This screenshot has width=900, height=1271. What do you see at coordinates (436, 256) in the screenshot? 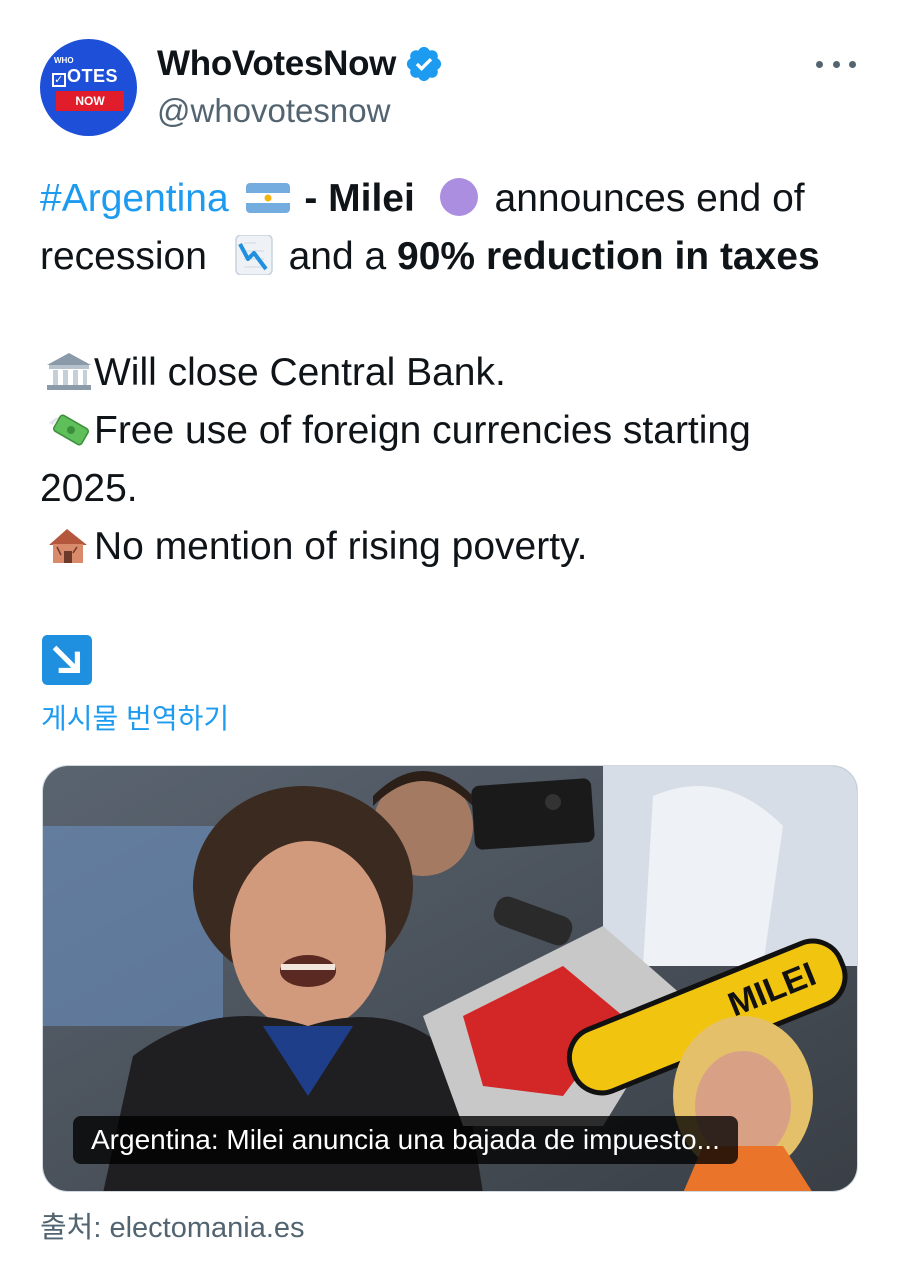
I see `ninety-percent: 90%` at bounding box center [436, 256].